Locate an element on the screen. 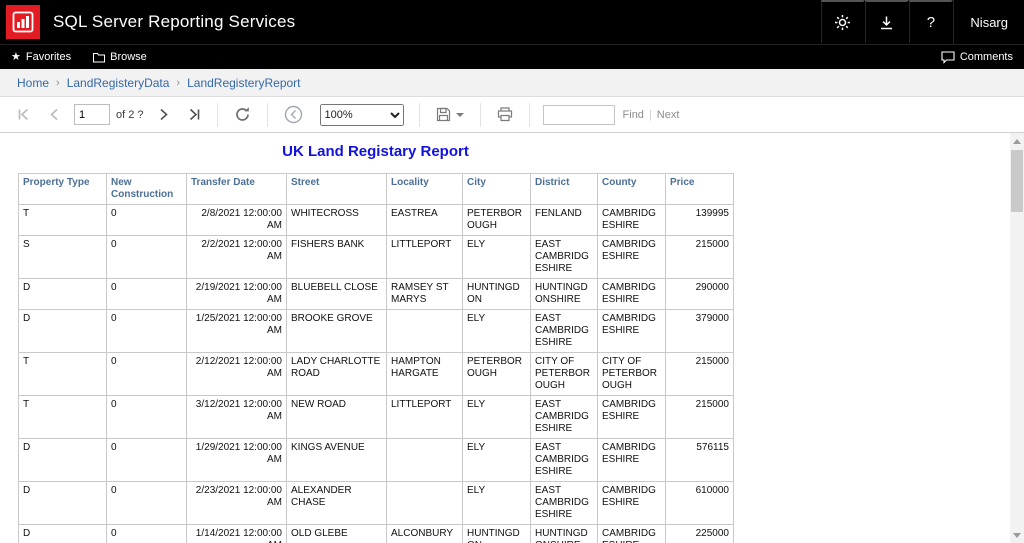 This screenshot has width=1024, height=543. column-header: New Construction is located at coordinates (146, 189).